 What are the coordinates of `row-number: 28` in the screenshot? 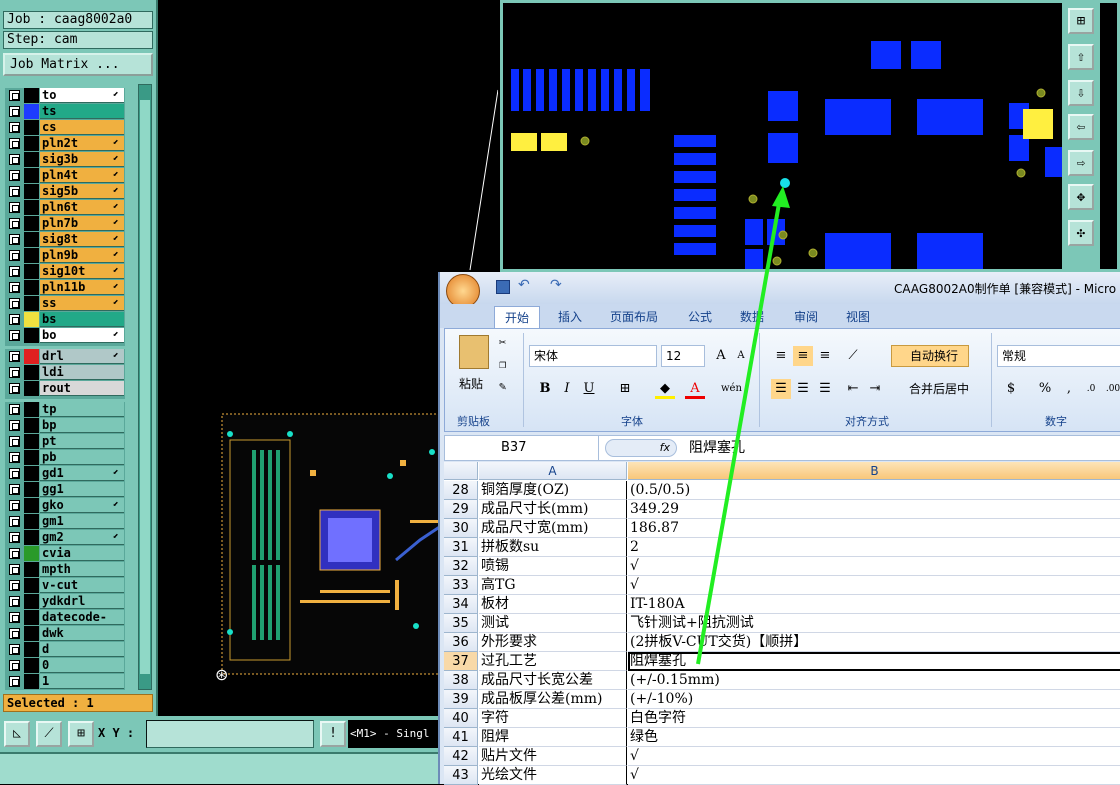 It's located at (461, 490).